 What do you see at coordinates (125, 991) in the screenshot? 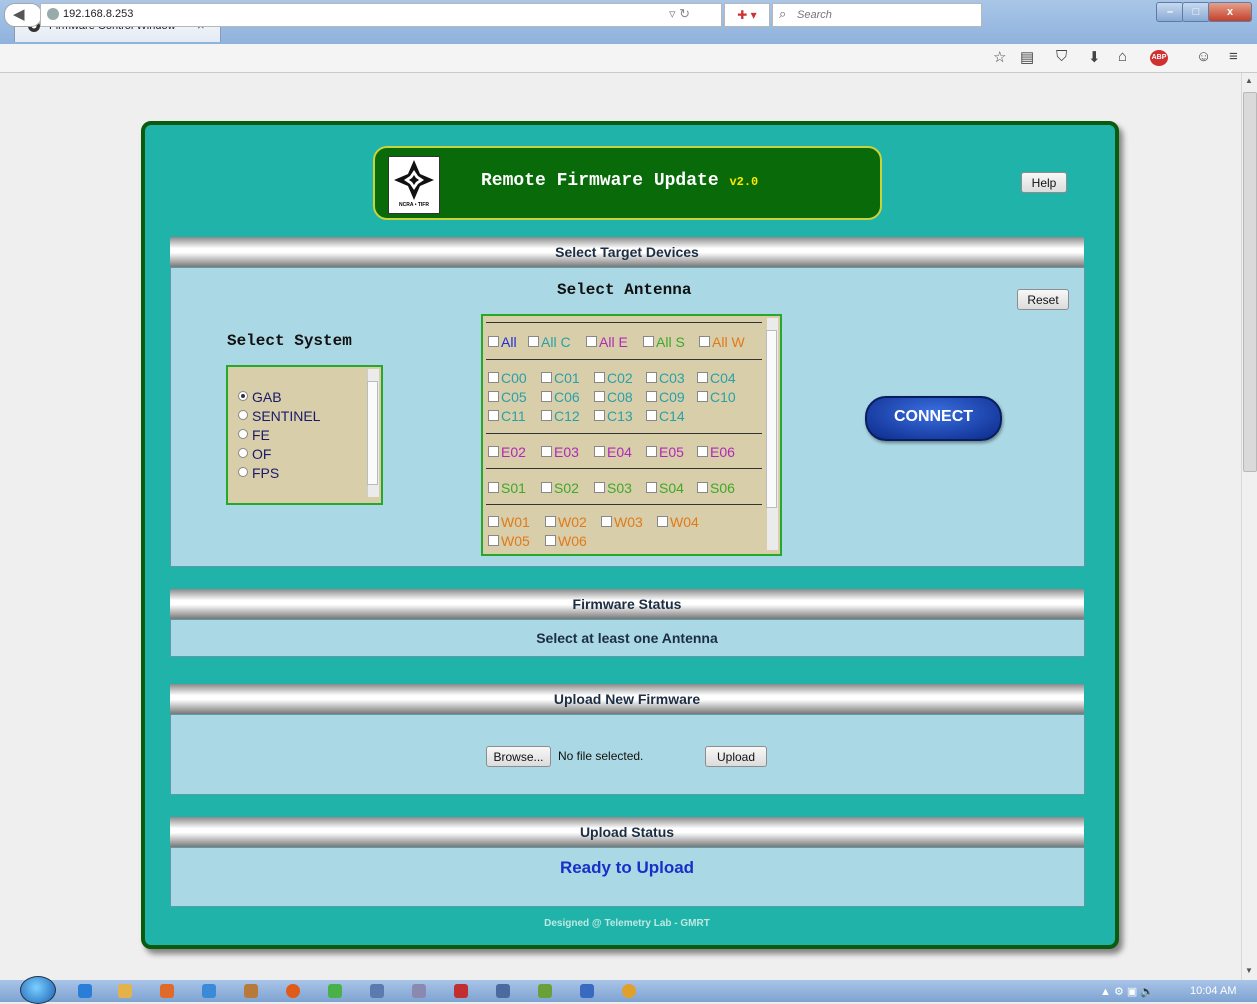
I see `explorer-icon` at bounding box center [125, 991].